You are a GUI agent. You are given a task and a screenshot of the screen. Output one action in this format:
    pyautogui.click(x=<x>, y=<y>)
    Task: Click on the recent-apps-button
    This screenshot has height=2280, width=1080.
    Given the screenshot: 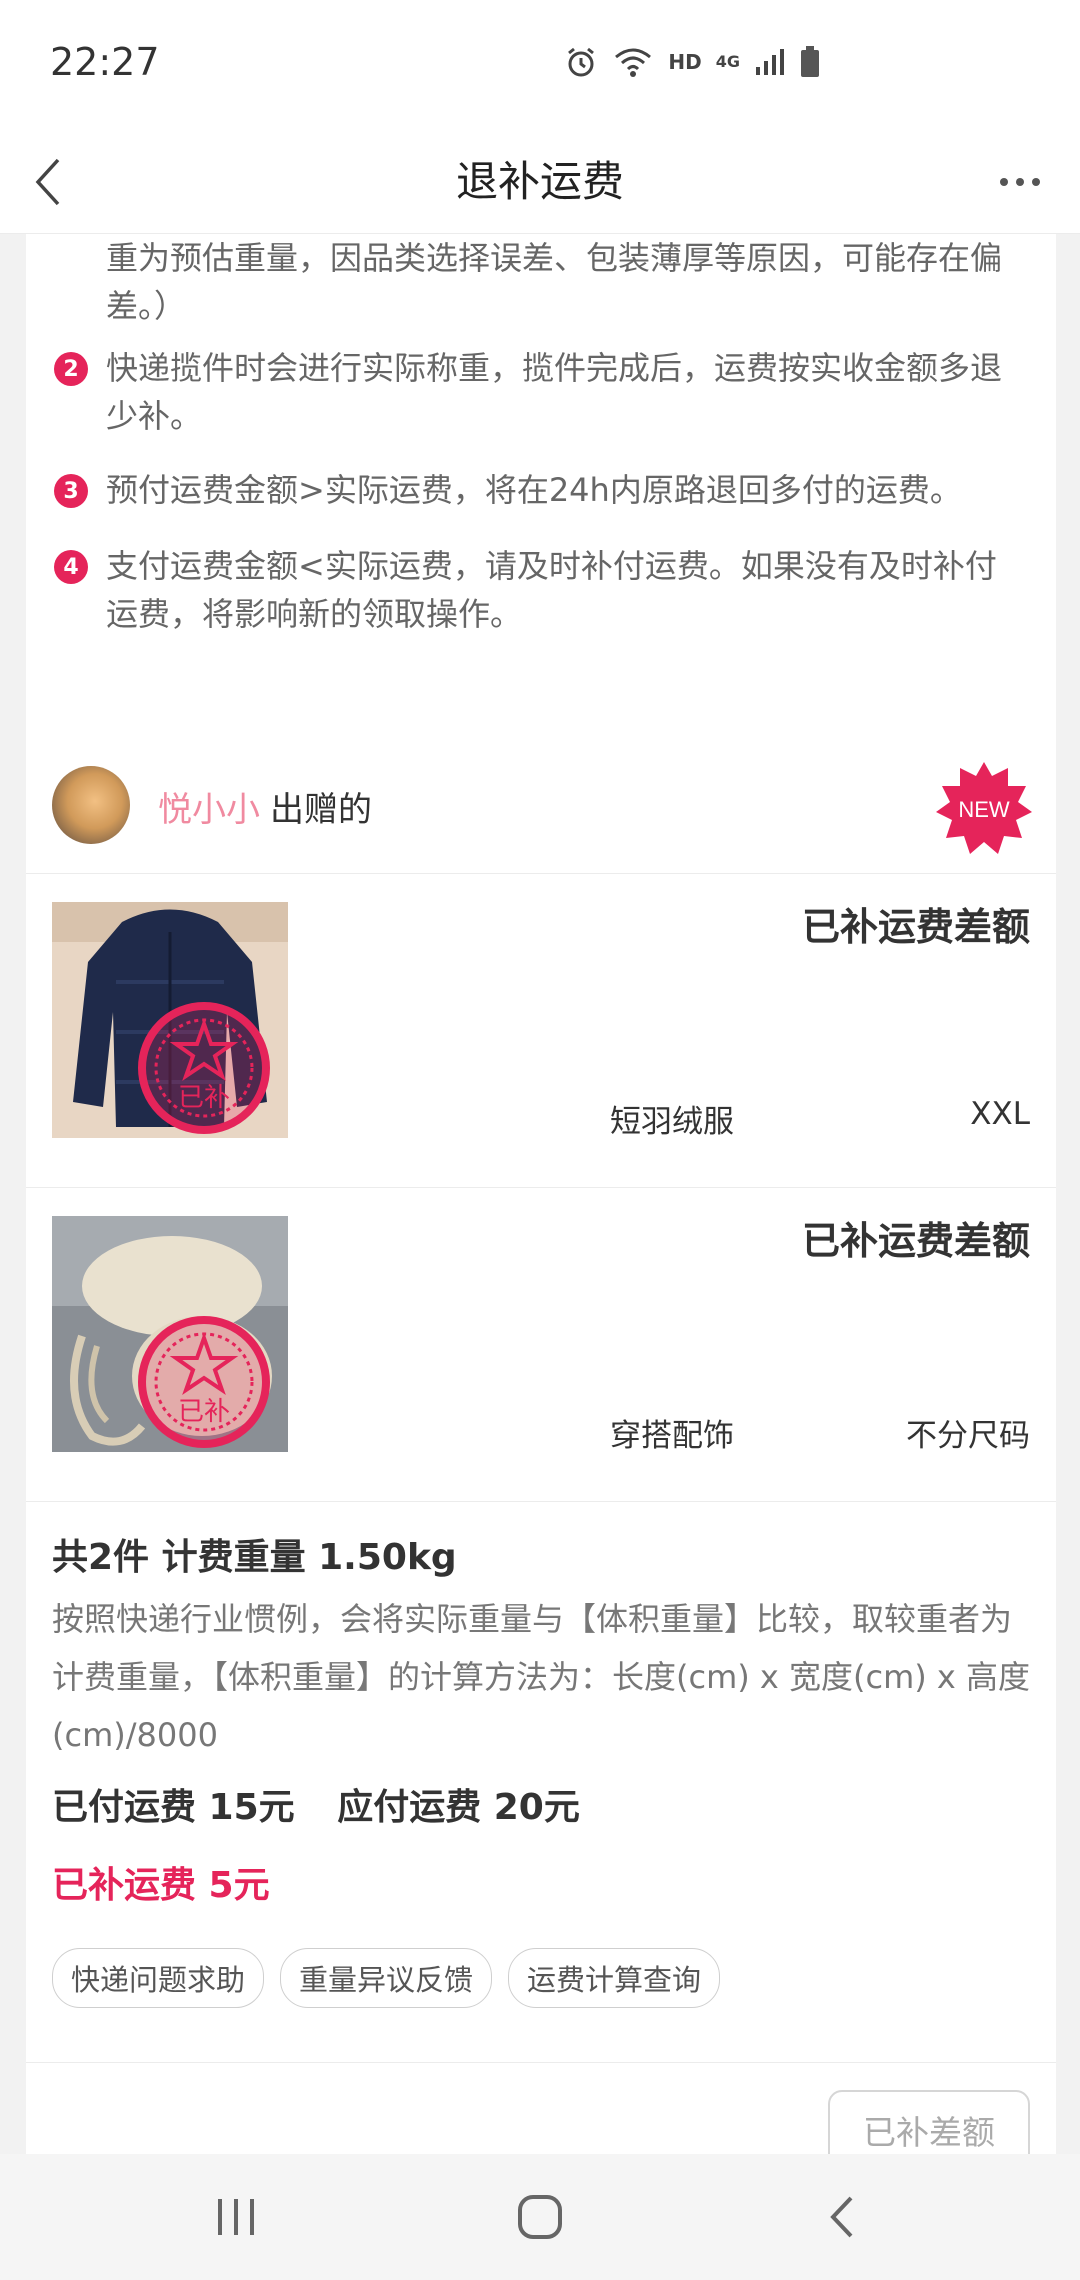 What is the action you would take?
    pyautogui.click(x=236, y=2217)
    